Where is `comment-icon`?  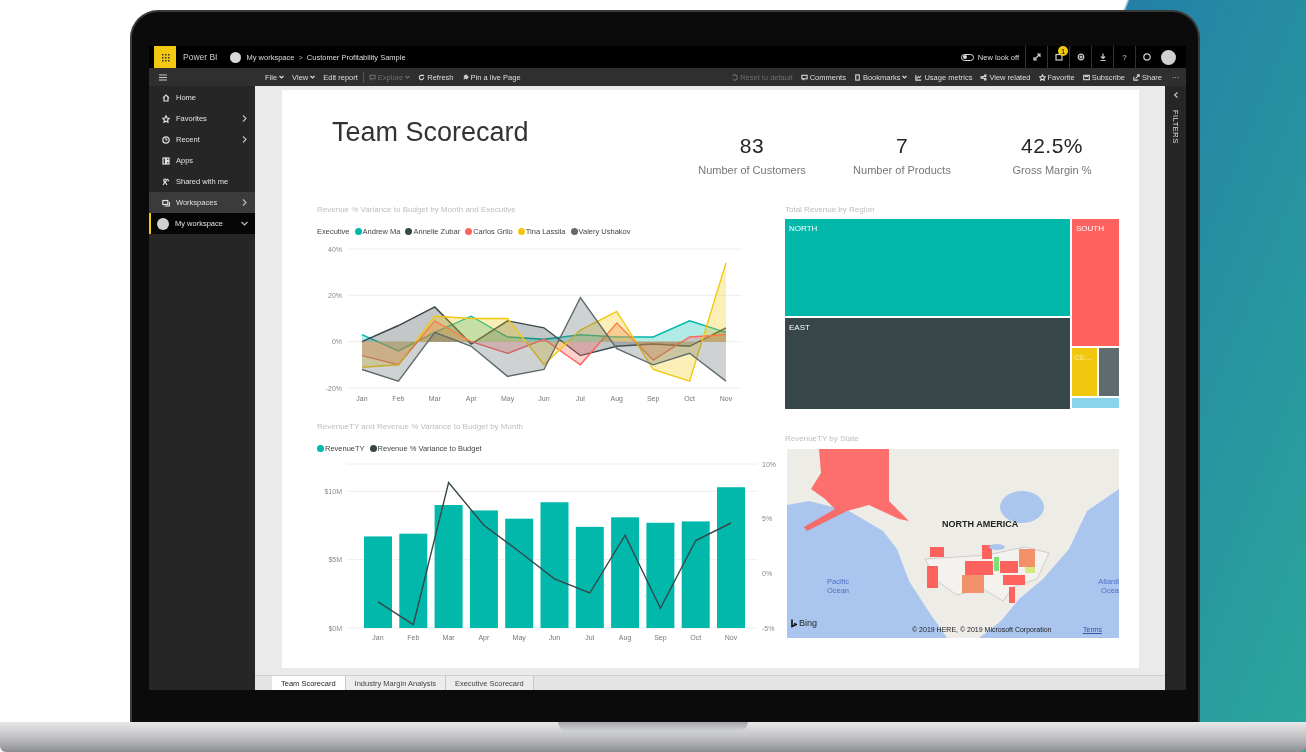
comment-icon is located at coordinates (804, 77).